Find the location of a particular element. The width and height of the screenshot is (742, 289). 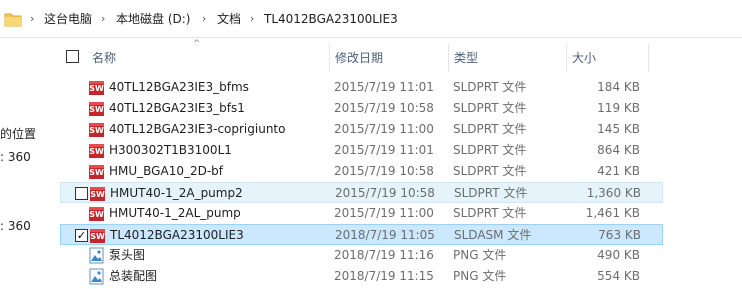

file-name: H300302T1B3100L1 is located at coordinates (170, 150).